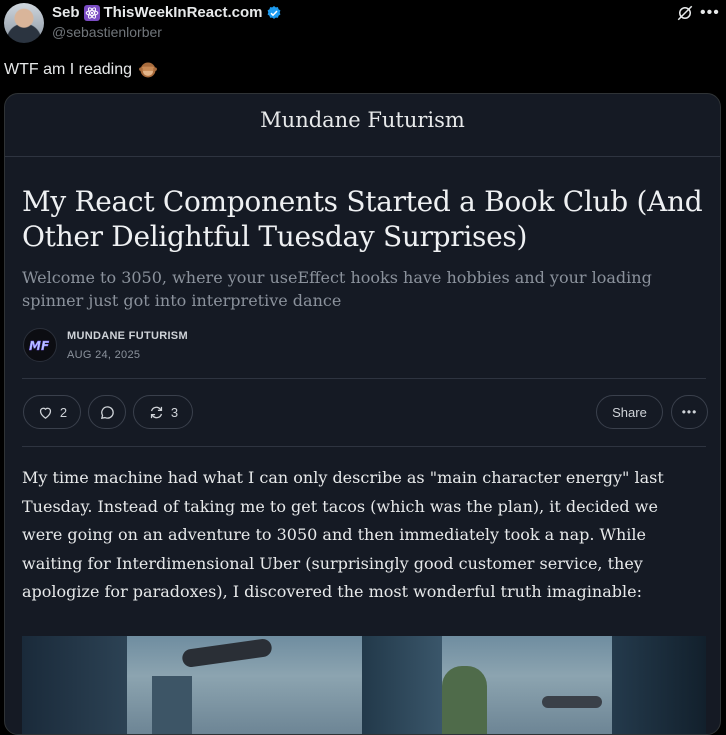 The image size is (726, 735). I want to click on hero-image, so click(364, 685).